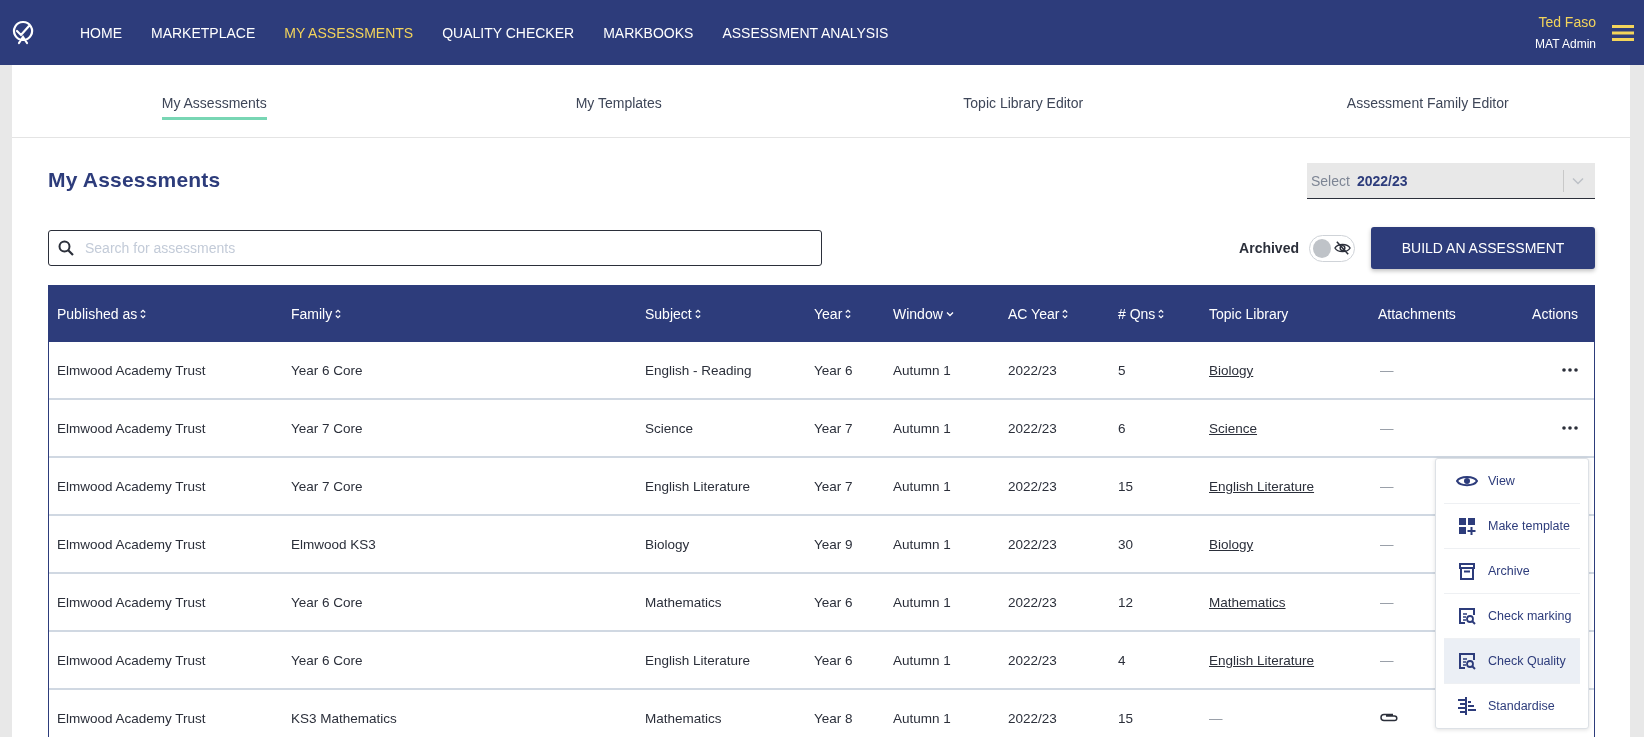 This screenshot has height=737, width=1644. I want to click on menu-item: Make template, so click(1512, 526).